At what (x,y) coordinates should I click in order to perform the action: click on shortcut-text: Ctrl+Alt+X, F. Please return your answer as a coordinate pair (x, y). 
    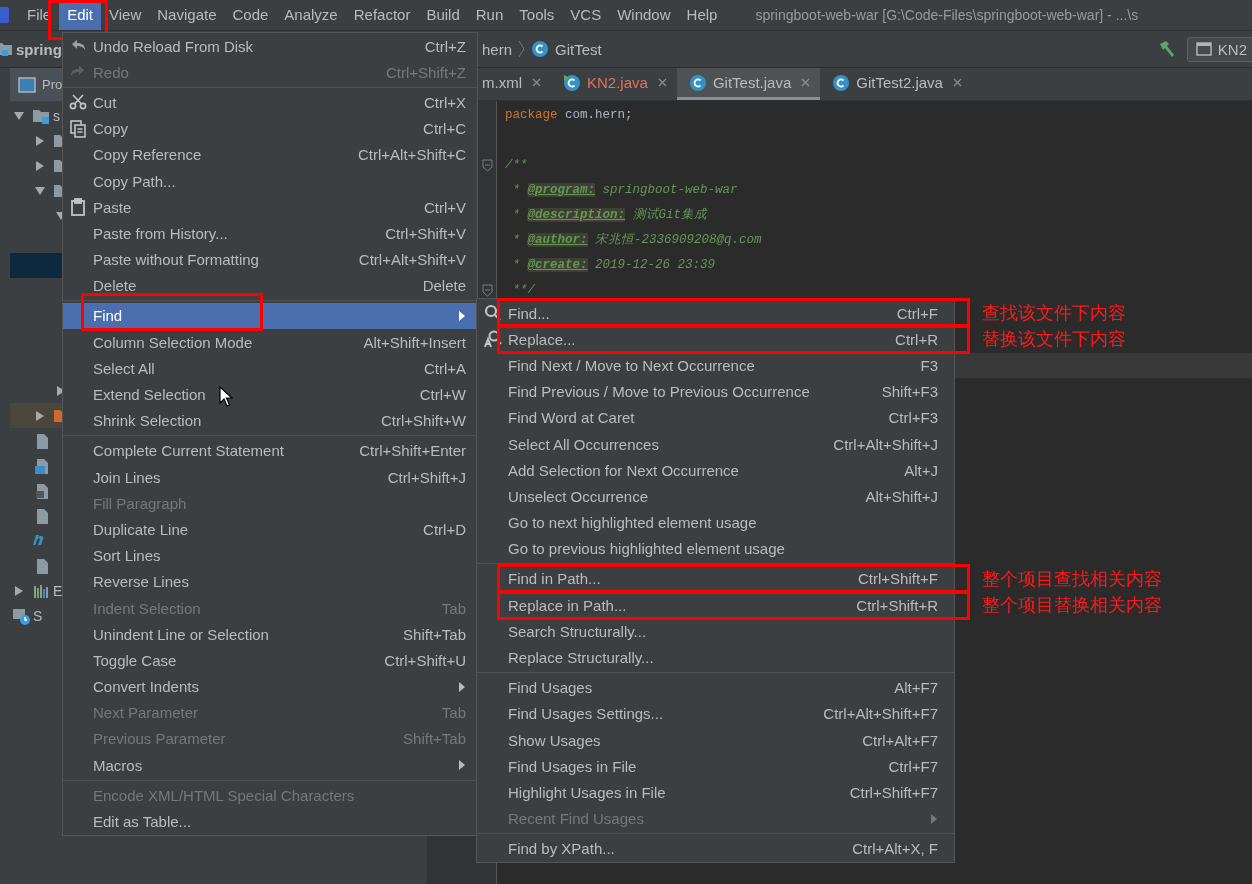
    Looking at the image, I should click on (894, 849).